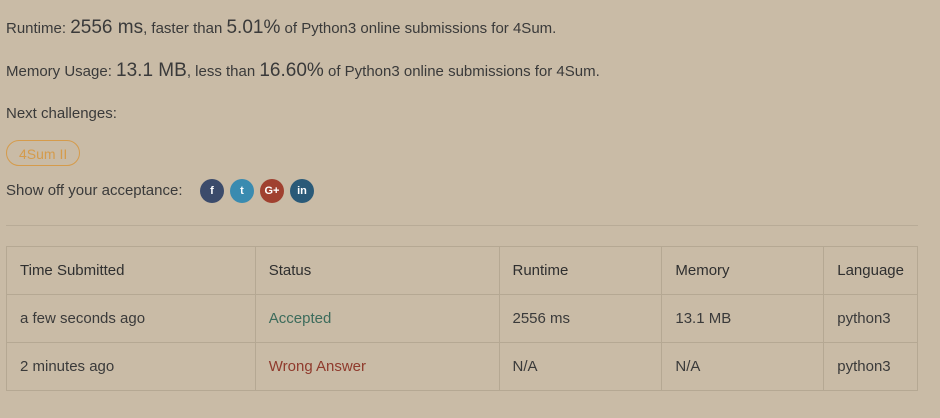 The width and height of the screenshot is (940, 418). I want to click on memory-prefix: Memory Usage:, so click(61, 71).